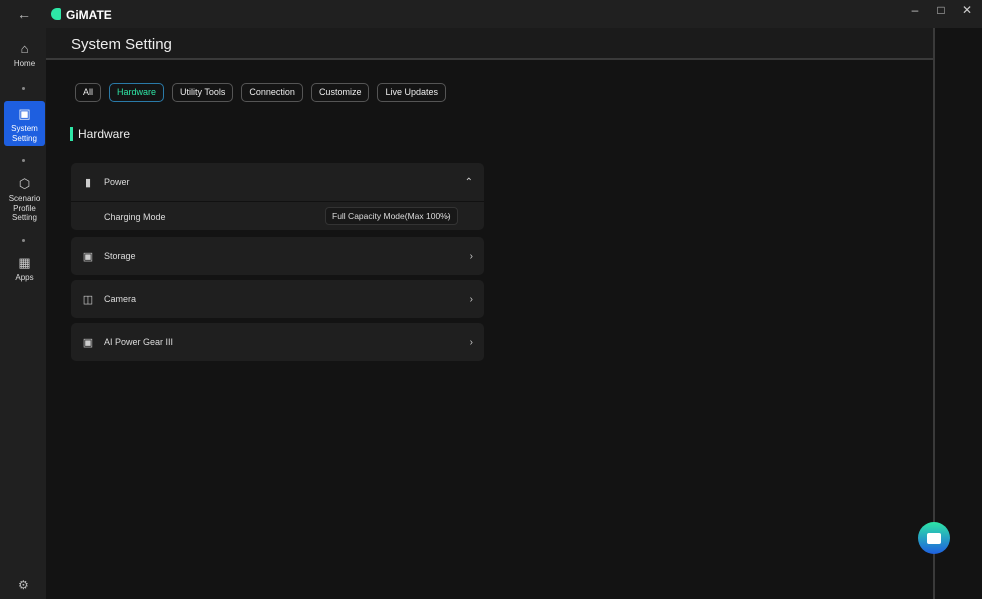  What do you see at coordinates (120, 299) in the screenshot?
I see `camera-label: Camera` at bounding box center [120, 299].